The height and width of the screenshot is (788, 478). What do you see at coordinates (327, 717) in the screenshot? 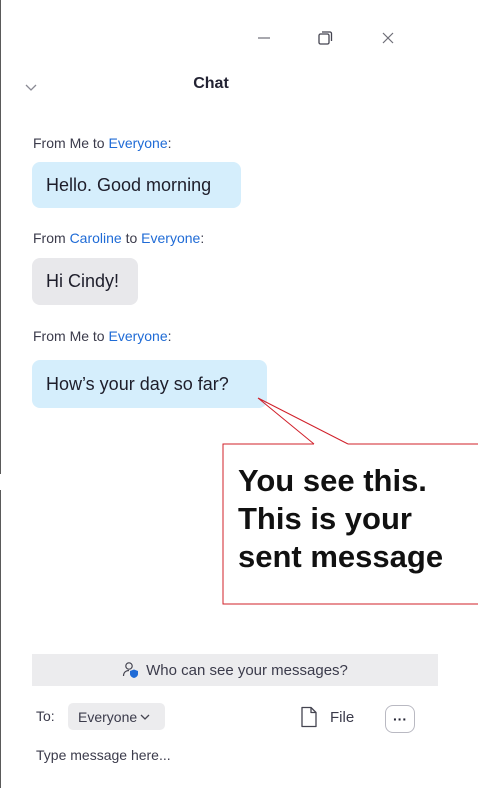
I see `file-button: File` at bounding box center [327, 717].